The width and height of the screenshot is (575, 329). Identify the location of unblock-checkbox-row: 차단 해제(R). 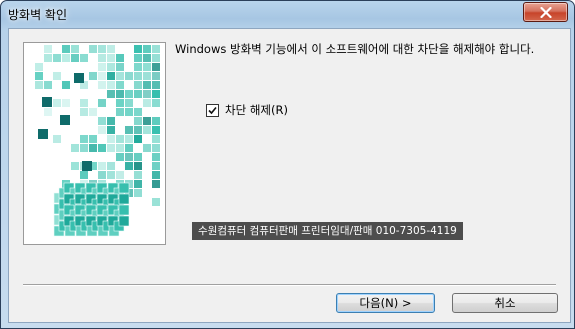
(247, 110).